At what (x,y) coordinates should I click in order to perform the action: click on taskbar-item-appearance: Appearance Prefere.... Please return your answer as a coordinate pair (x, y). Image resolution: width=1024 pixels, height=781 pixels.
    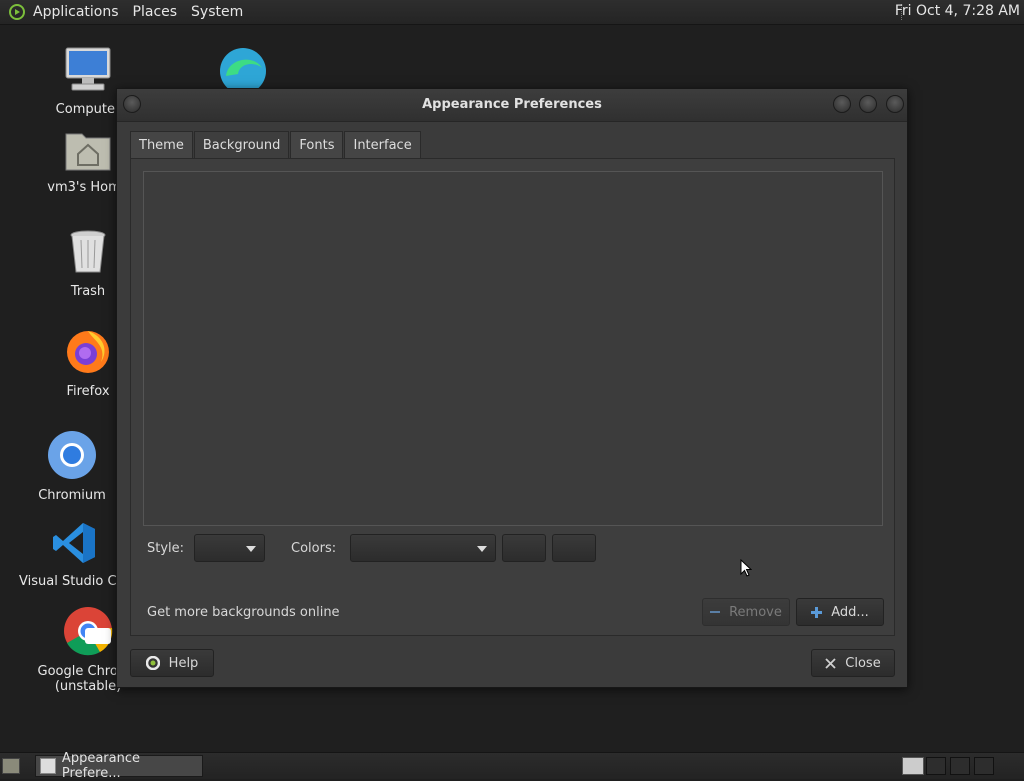
    Looking at the image, I should click on (119, 766).